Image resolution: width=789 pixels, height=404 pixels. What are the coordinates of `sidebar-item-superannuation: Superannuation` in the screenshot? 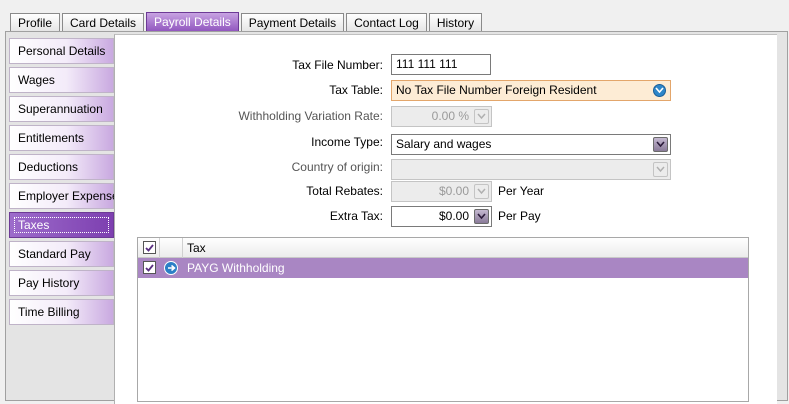 It's located at (61, 109).